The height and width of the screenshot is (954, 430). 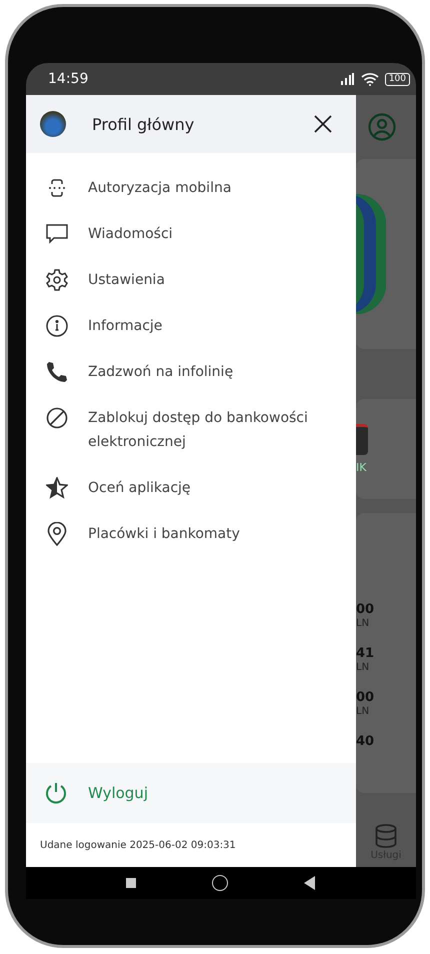 What do you see at coordinates (191, 188) in the screenshot?
I see `menu-item: Autoryzacja mobilna` at bounding box center [191, 188].